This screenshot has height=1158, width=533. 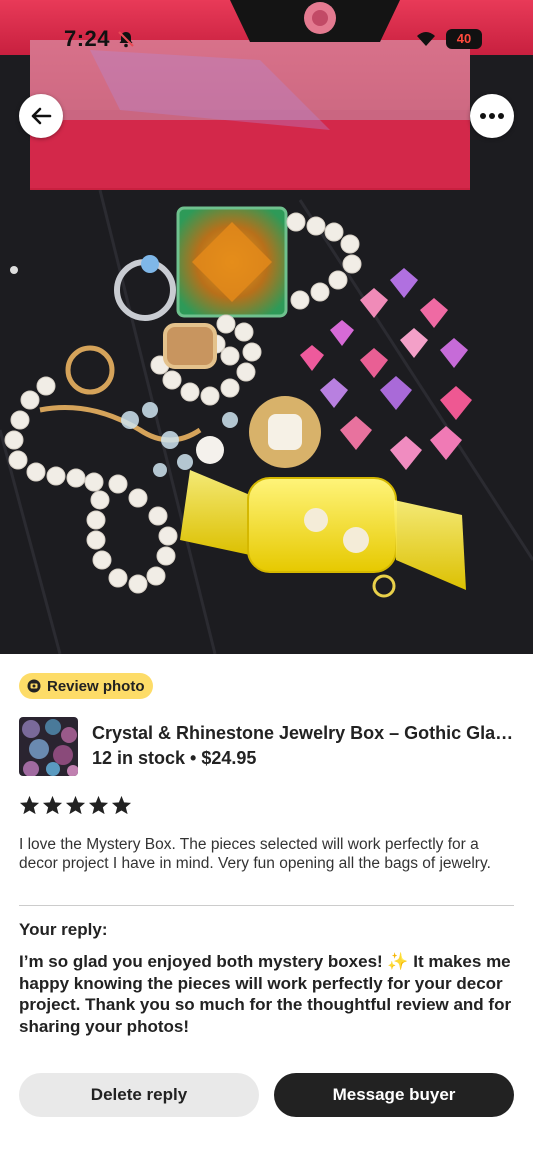 I want to click on wifi-icon, so click(x=426, y=39).